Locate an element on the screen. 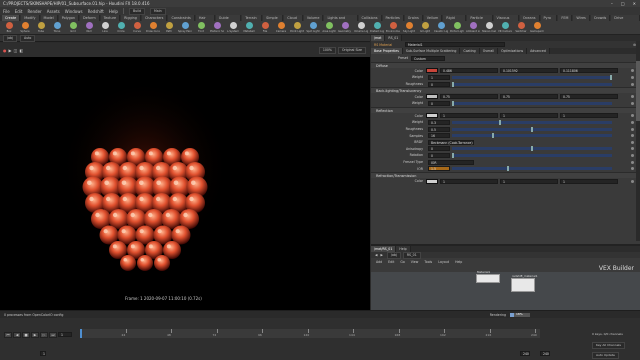 Image resolution: width=640 pixels, height=360 pixels. parameter-scrollbar is located at coordinates (638, 141).